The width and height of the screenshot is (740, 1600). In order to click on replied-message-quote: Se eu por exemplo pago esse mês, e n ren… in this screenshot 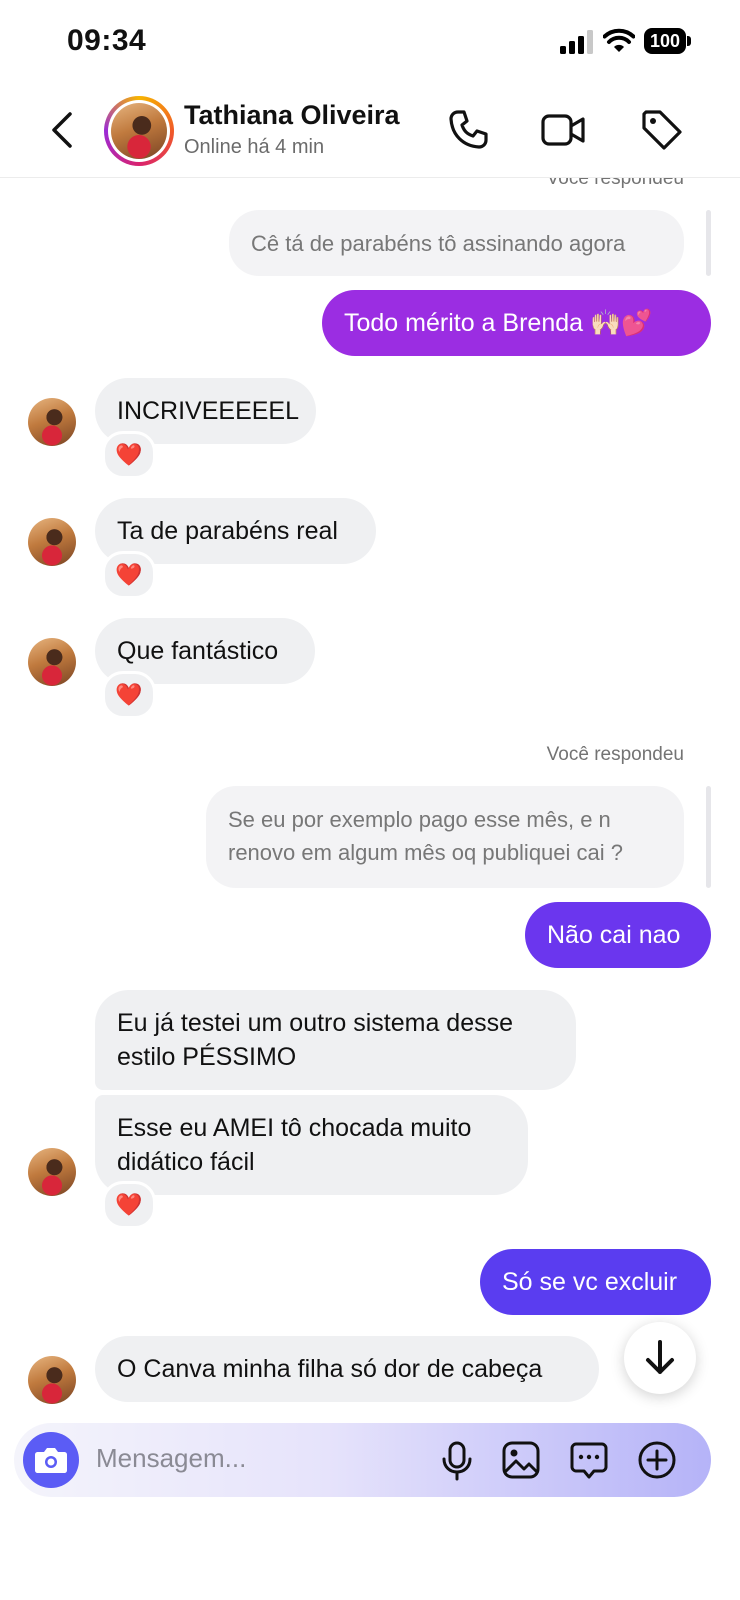, I will do `click(445, 837)`.